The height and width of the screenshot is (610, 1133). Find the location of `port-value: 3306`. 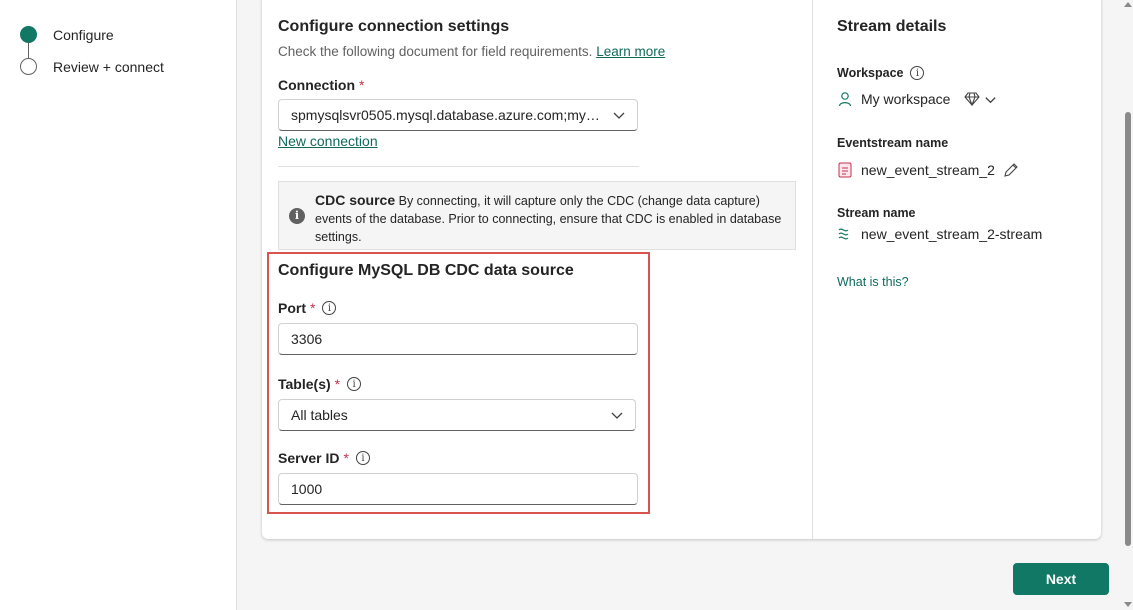

port-value: 3306 is located at coordinates (307, 339).